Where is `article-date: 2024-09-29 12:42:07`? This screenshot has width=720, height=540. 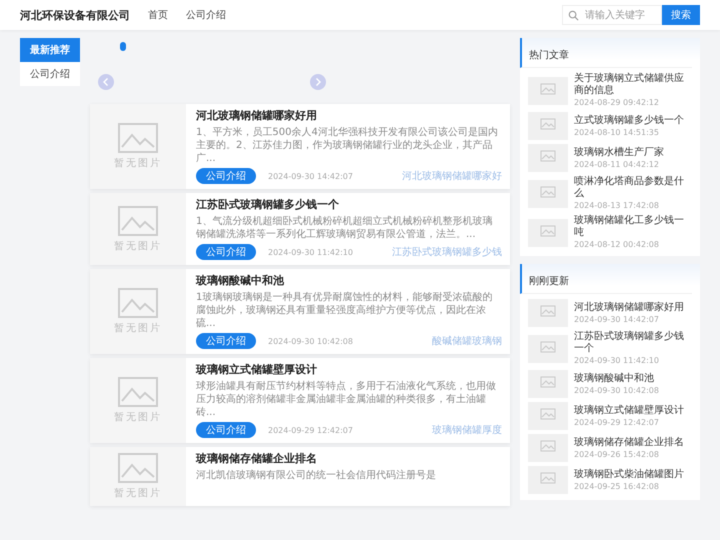
article-date: 2024-09-29 12:42:07 is located at coordinates (310, 430).